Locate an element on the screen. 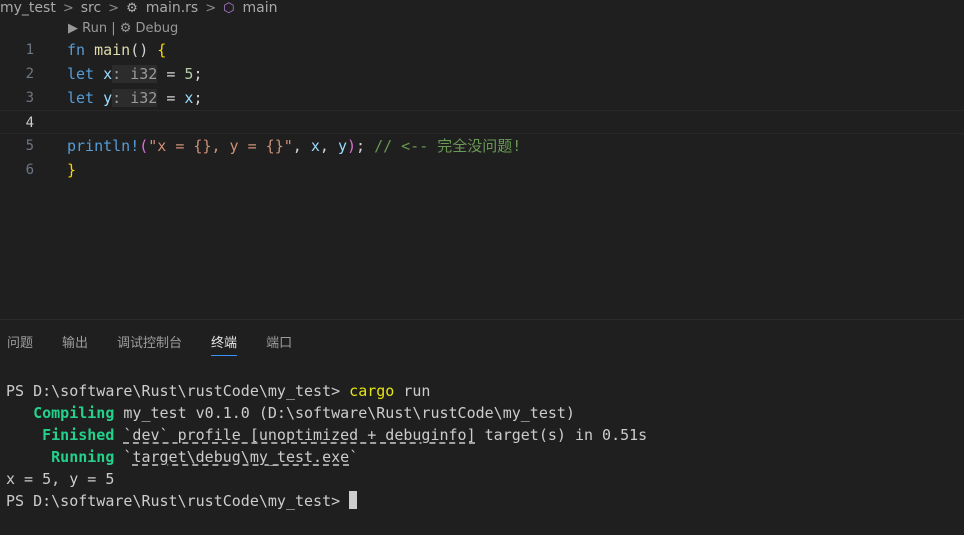 The image size is (964, 535). code-text: fn main() { is located at coordinates (116, 50).